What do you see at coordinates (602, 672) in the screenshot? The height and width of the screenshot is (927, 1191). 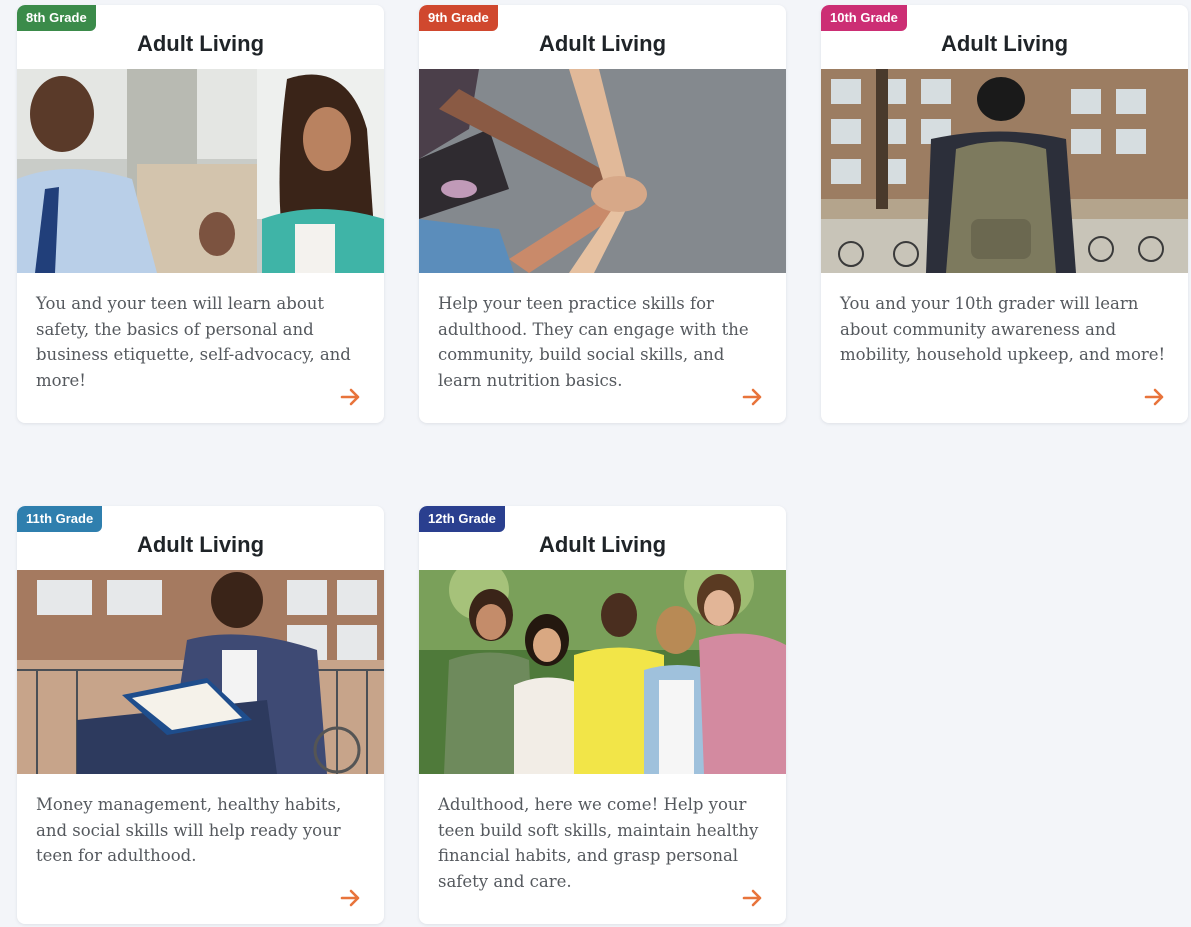 I see `card-photo-group-of-smiling-teens` at bounding box center [602, 672].